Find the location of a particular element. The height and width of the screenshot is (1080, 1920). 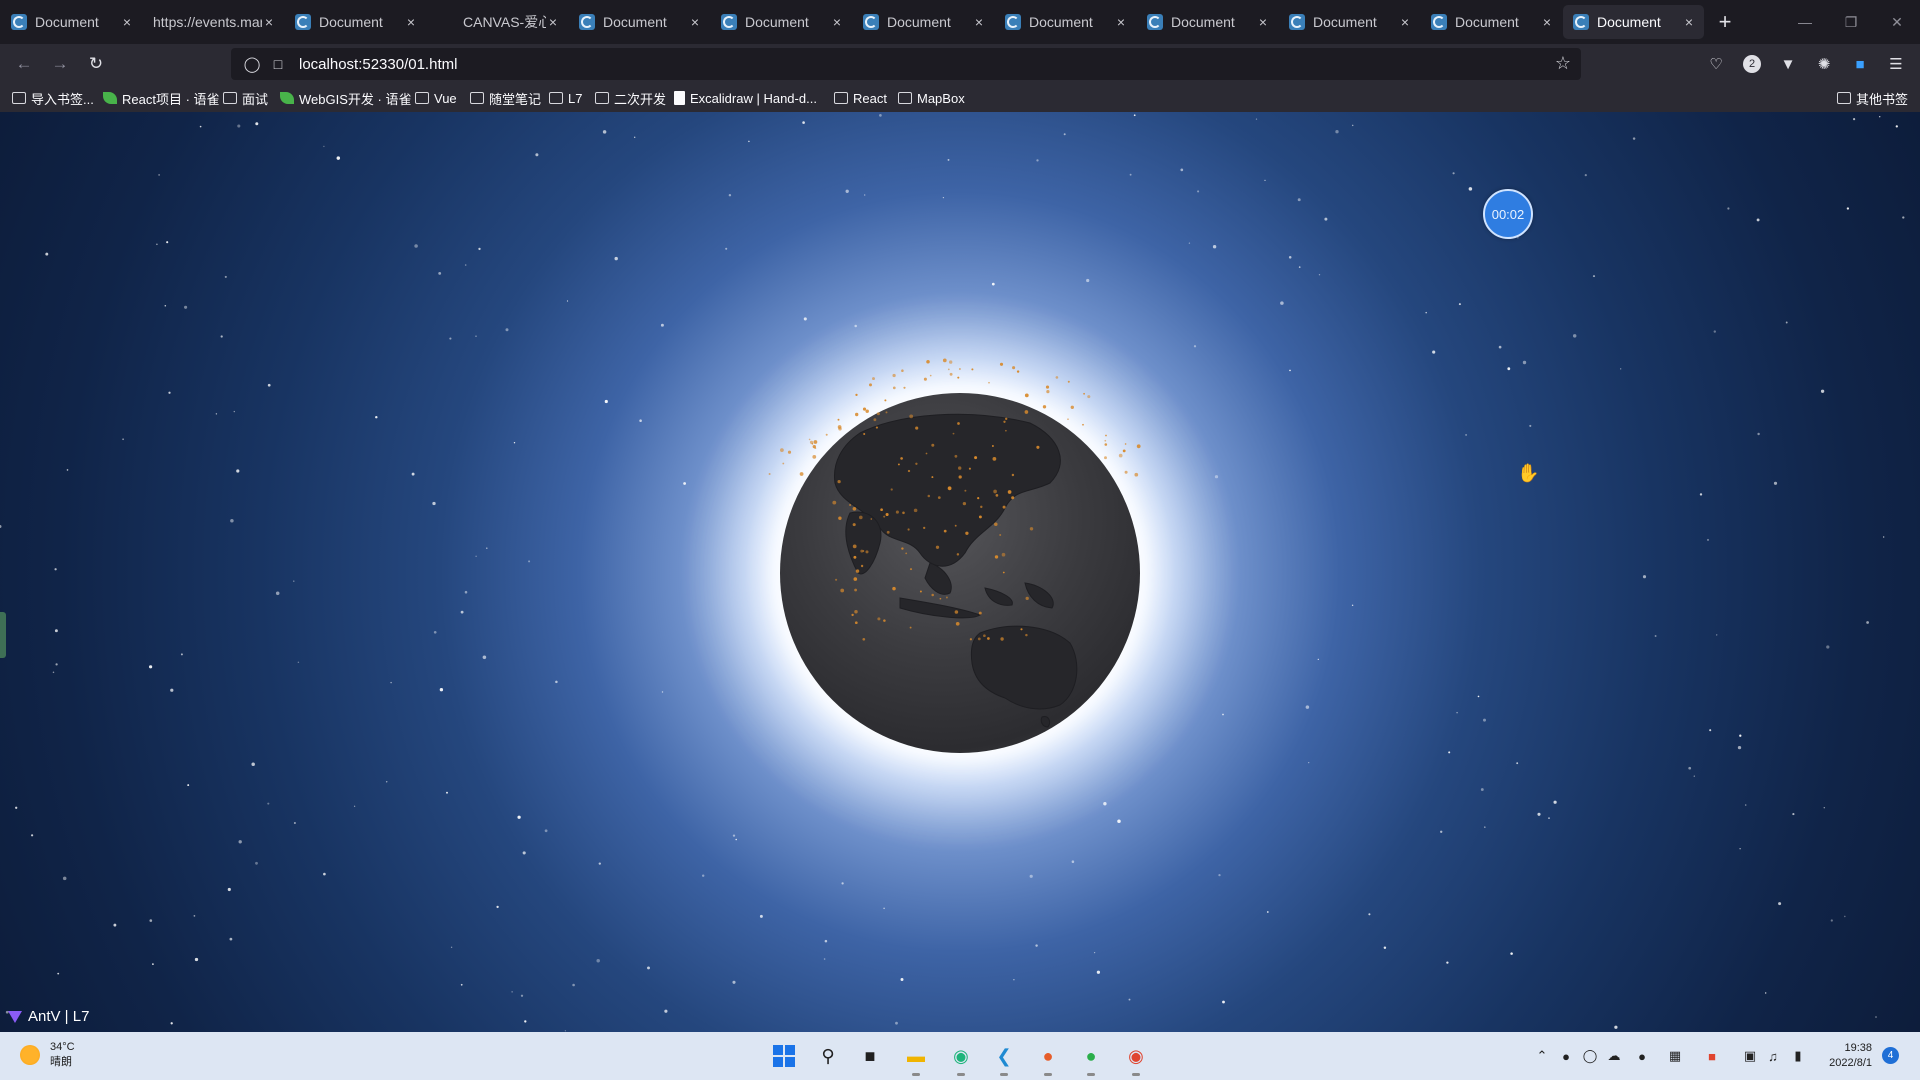

task-view-button: ■ is located at coordinates (870, 1056).